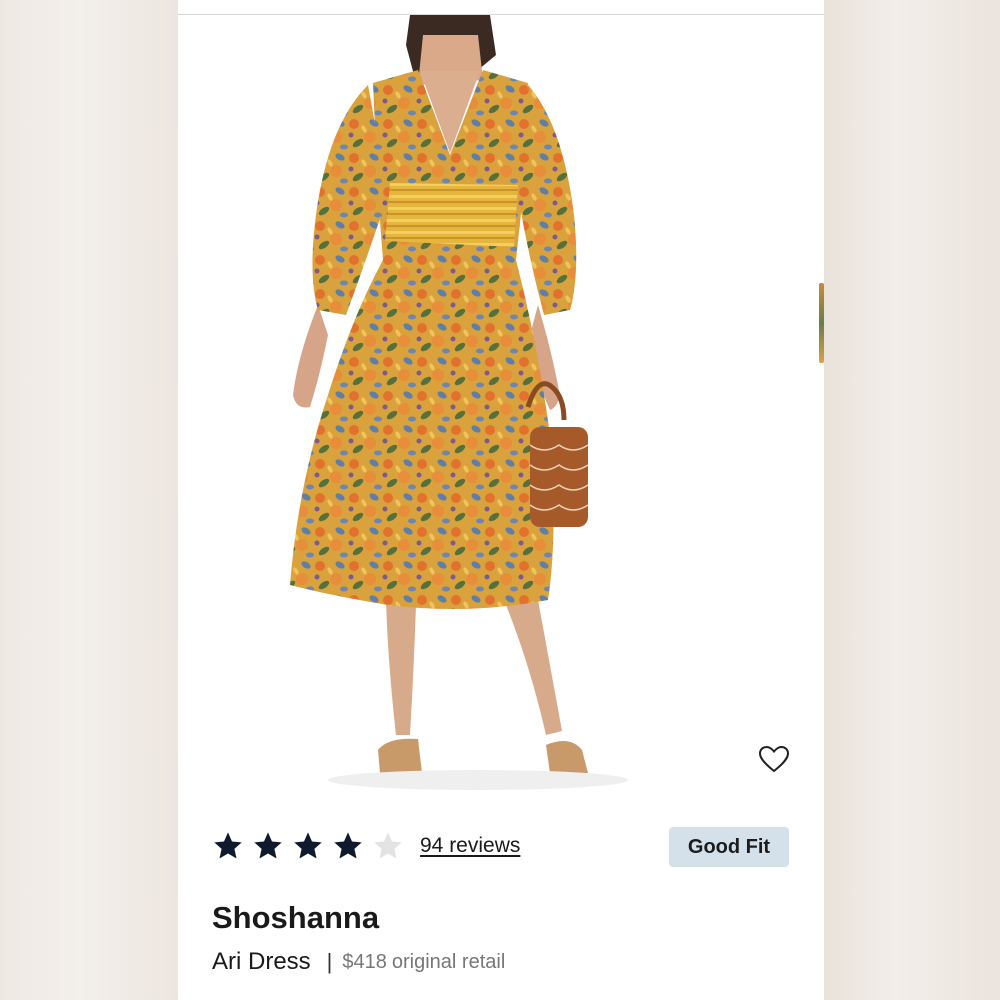 The width and height of the screenshot is (1000, 1000). I want to click on next-image-peek, so click(821, 323).